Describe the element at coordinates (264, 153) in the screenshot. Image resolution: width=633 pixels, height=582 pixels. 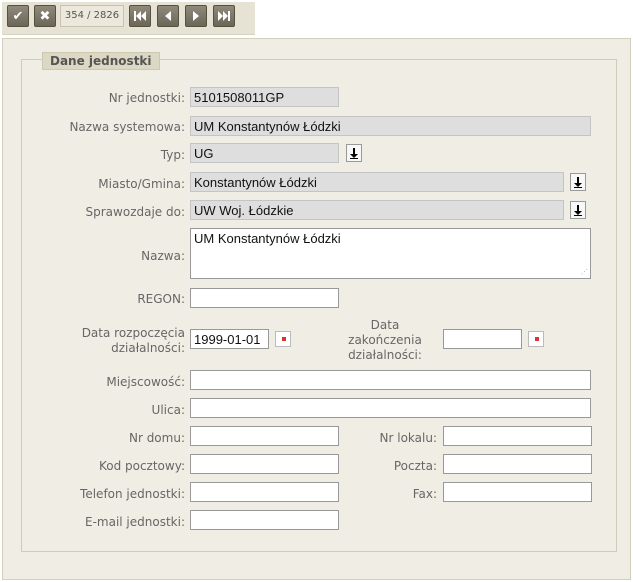
I see `typ-select: UG` at that location.